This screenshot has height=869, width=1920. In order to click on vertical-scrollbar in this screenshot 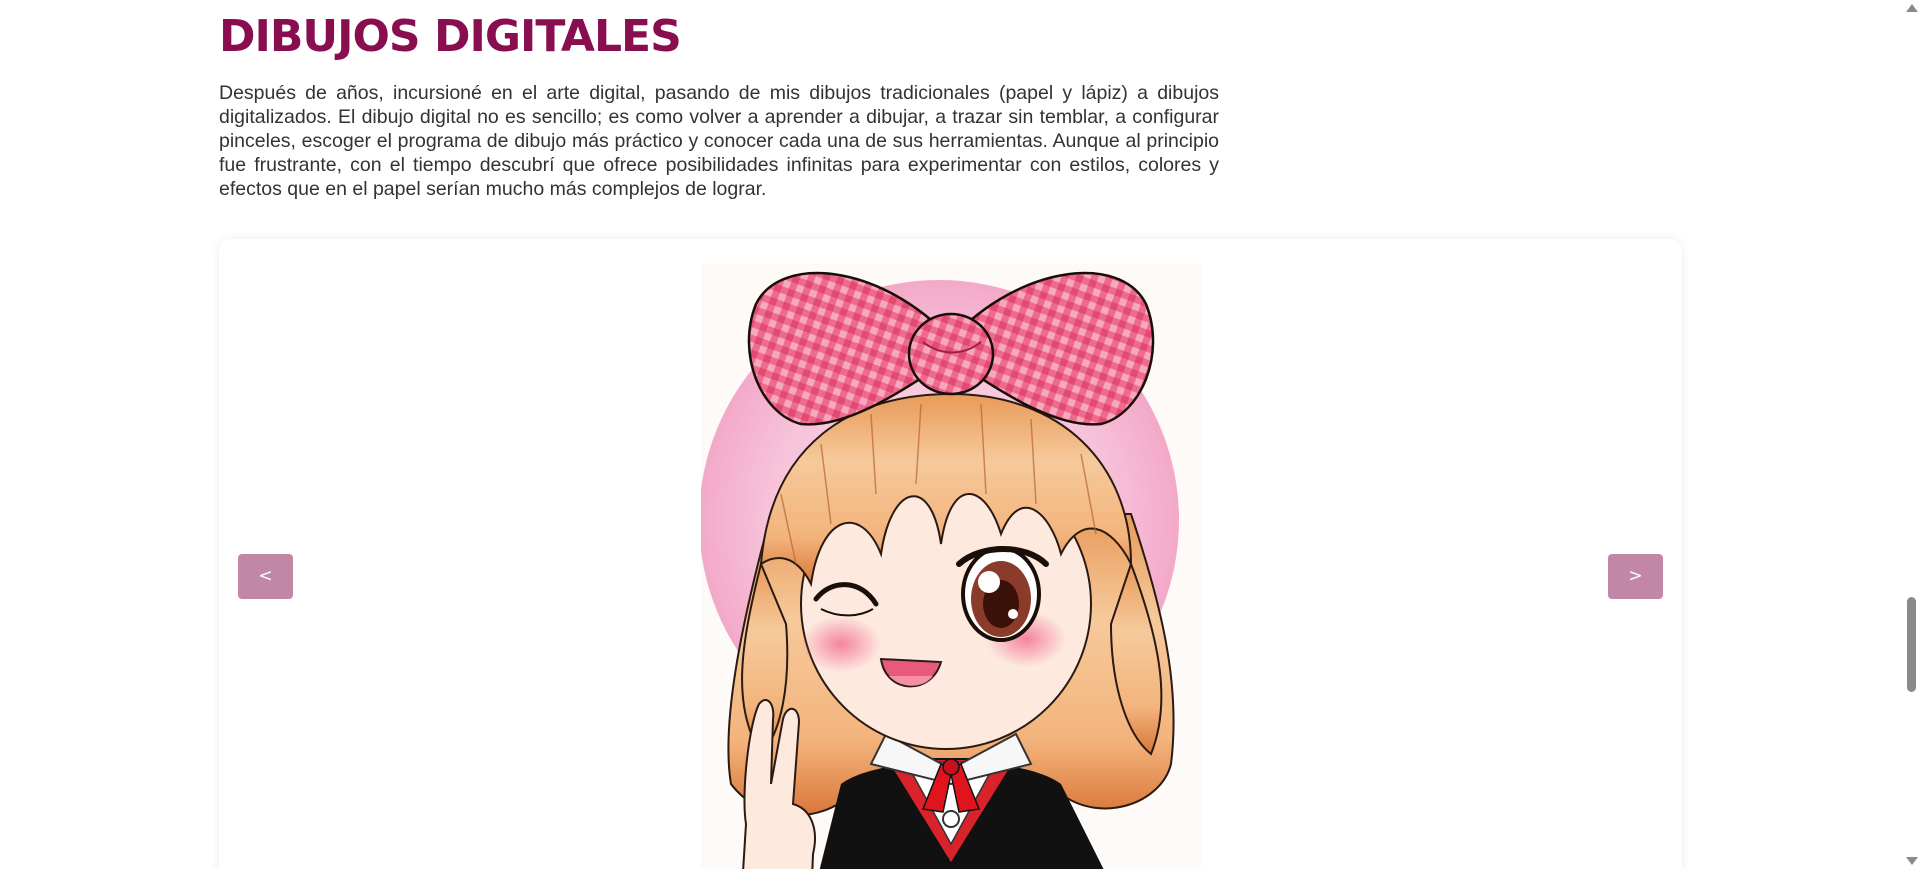, I will do `click(1911, 434)`.